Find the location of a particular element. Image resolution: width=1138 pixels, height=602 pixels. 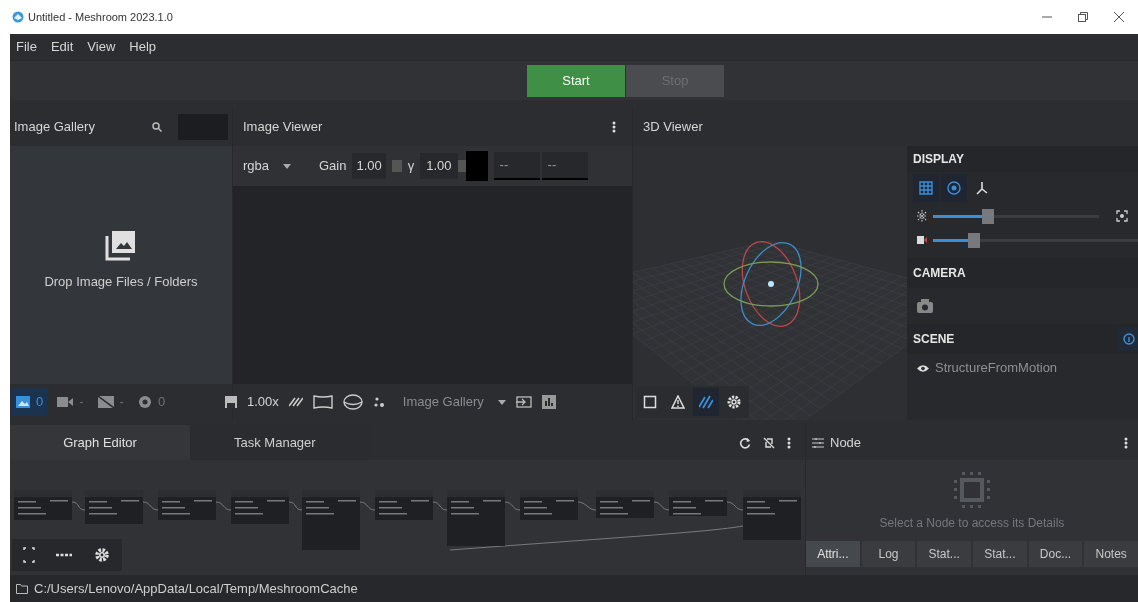

run-button: Start is located at coordinates (576, 80).